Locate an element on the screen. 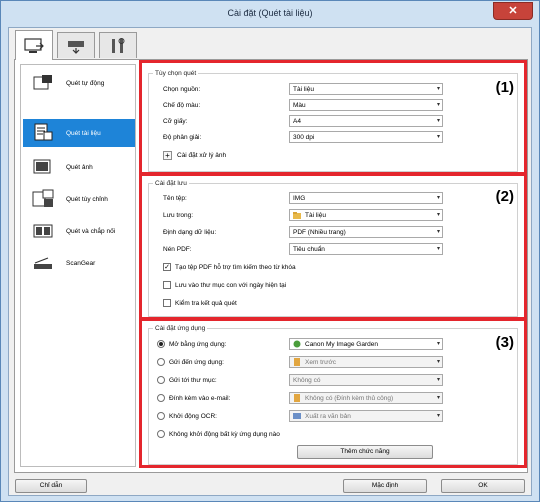  check-results-checkbox is located at coordinates (167, 303).